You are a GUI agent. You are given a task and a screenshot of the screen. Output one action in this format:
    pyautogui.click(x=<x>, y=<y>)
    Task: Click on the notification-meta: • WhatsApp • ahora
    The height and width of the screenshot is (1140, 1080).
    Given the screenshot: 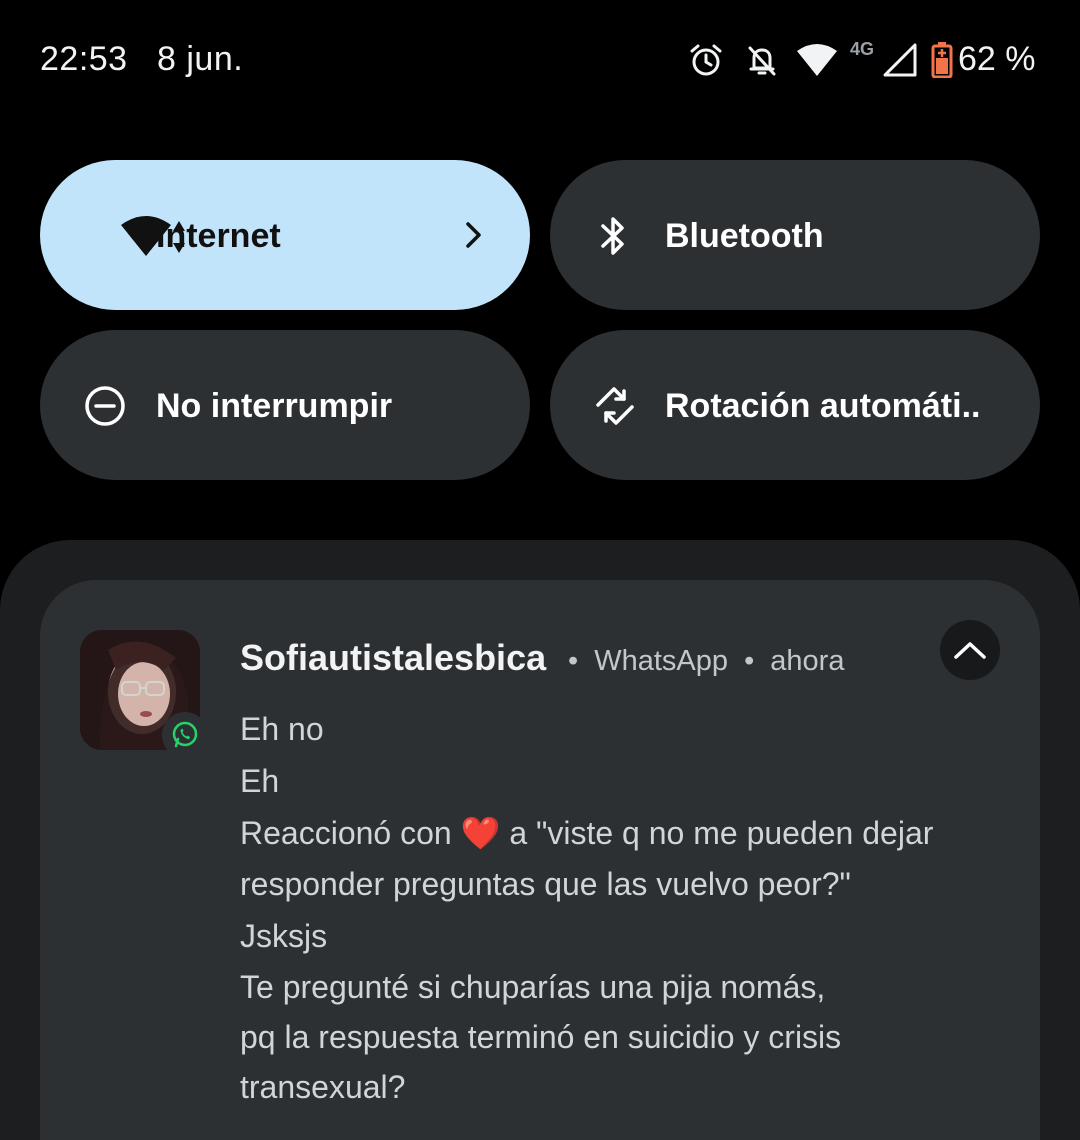 What is the action you would take?
    pyautogui.click(x=706, y=661)
    